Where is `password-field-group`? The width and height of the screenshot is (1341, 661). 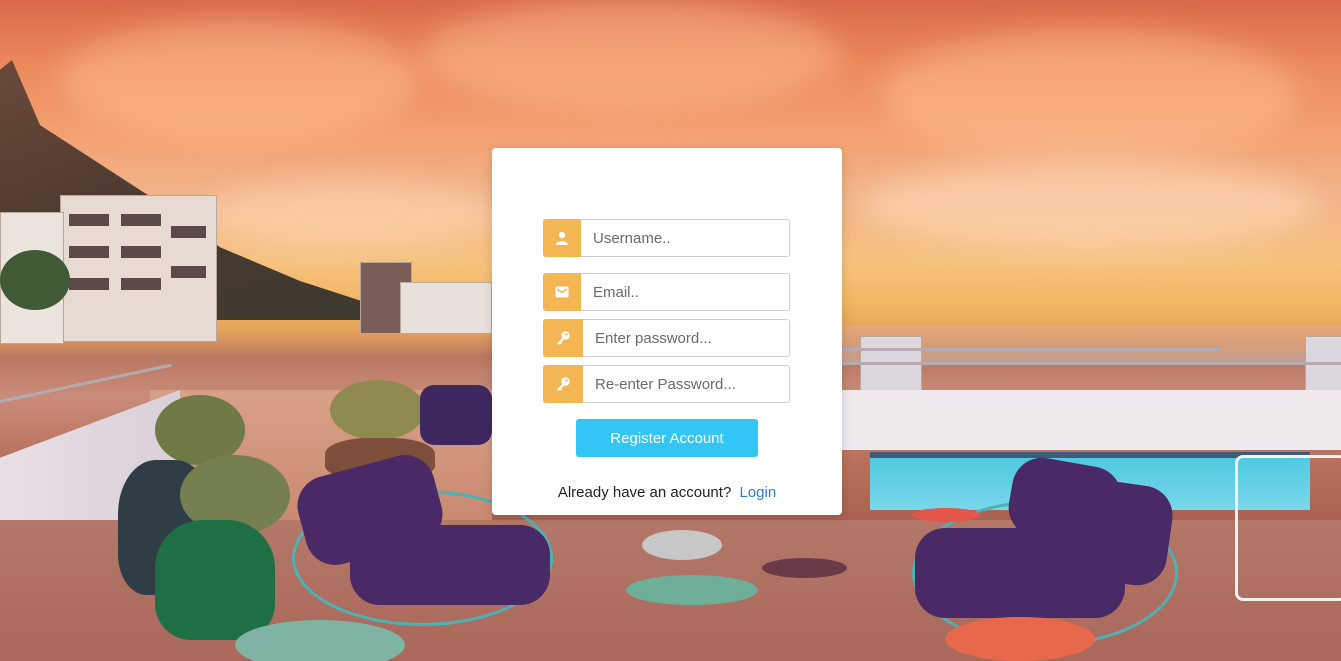 password-field-group is located at coordinates (666, 338).